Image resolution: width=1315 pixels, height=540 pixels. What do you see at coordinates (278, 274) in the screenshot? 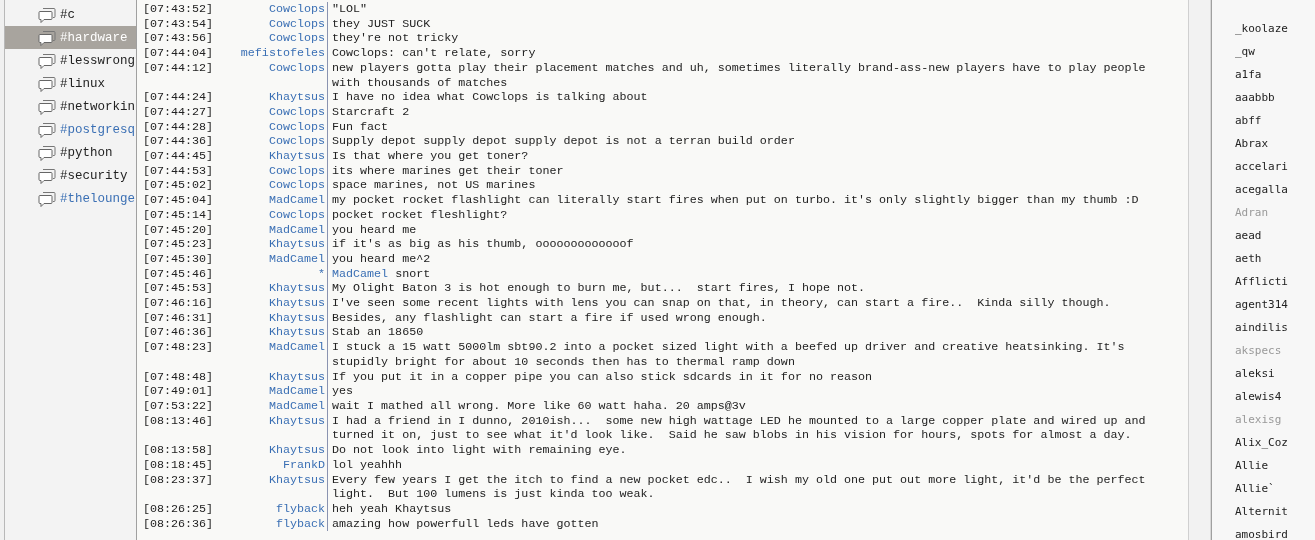
I see `nickname: *` at bounding box center [278, 274].